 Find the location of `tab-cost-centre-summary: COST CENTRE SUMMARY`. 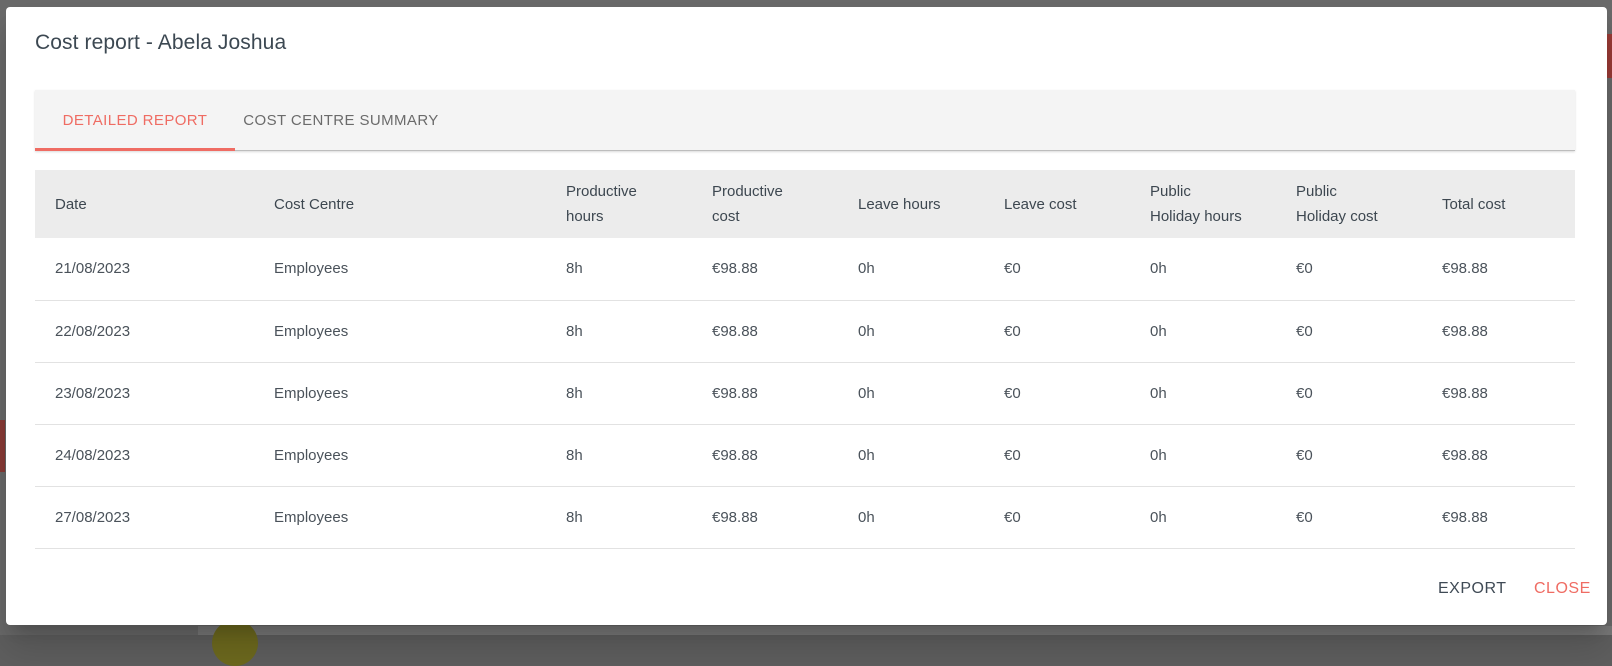

tab-cost-centre-summary: COST CENTRE SUMMARY is located at coordinates (341, 120).